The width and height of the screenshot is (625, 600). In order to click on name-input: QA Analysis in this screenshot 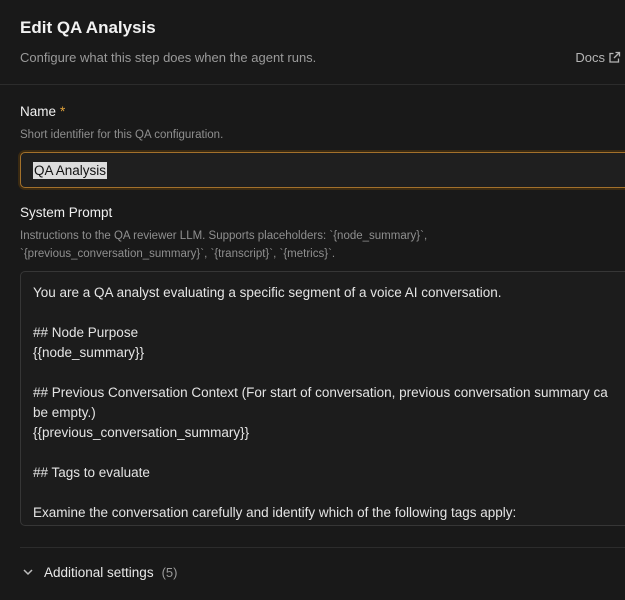, I will do `click(322, 170)`.